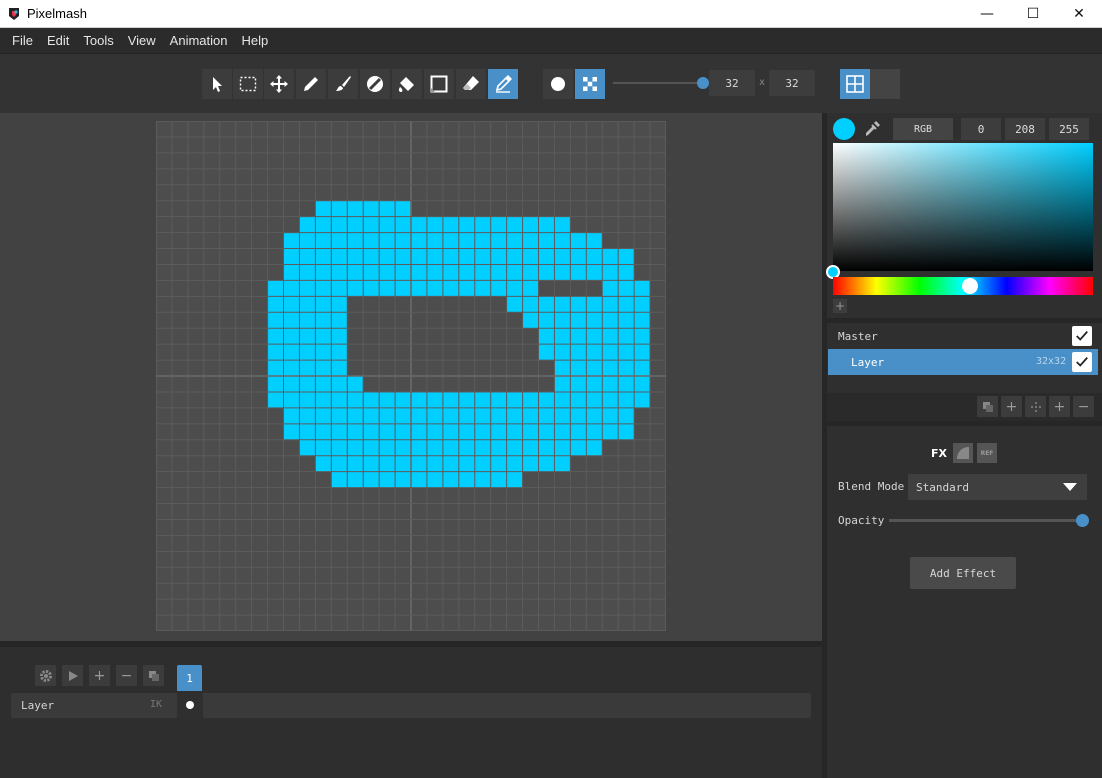 This screenshot has height=778, width=1102. I want to click on current-color-swatch, so click(844, 129).